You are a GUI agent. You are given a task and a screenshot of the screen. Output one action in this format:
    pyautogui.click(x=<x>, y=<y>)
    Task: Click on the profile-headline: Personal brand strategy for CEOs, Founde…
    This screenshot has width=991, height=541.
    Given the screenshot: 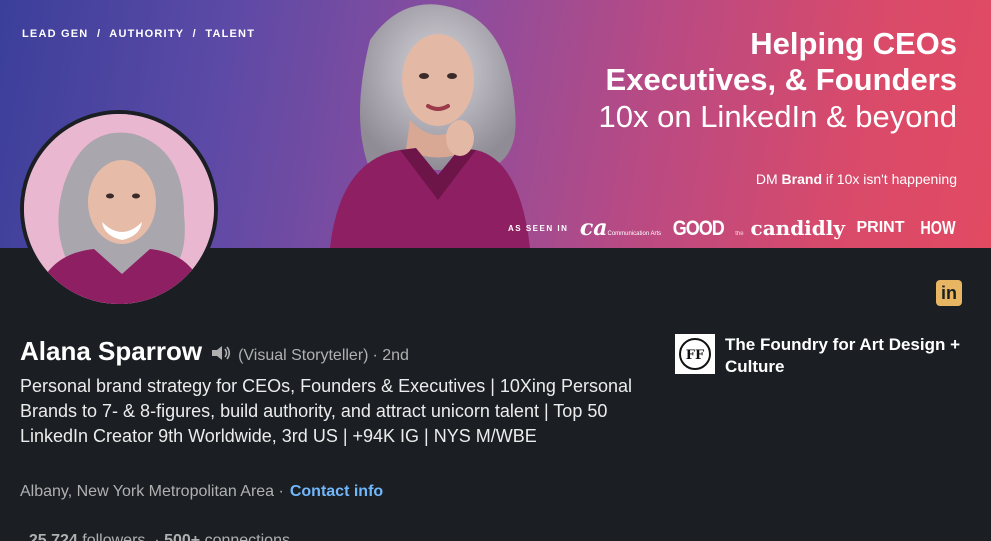 What is the action you would take?
    pyautogui.click(x=326, y=411)
    